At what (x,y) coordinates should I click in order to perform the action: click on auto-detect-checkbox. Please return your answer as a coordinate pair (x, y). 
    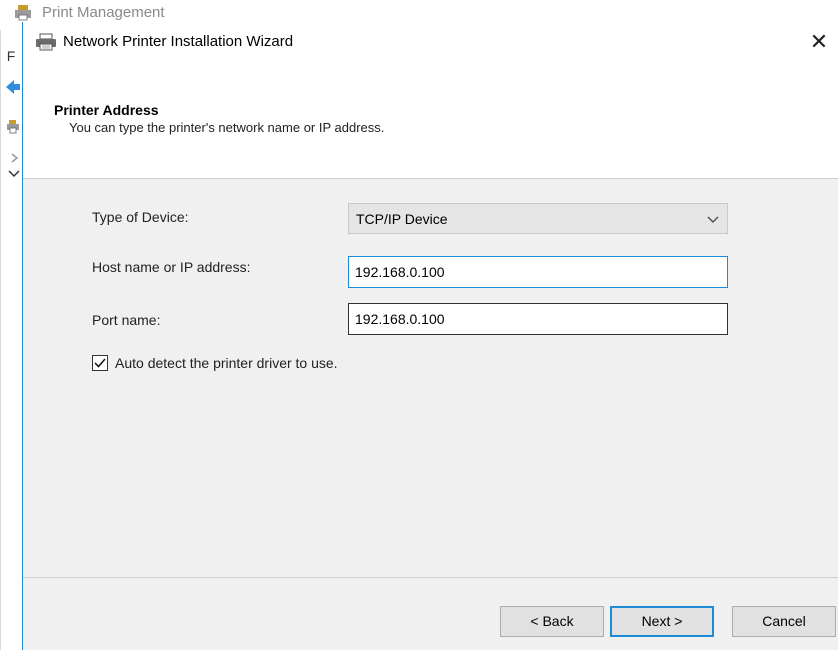
    Looking at the image, I should click on (100, 363).